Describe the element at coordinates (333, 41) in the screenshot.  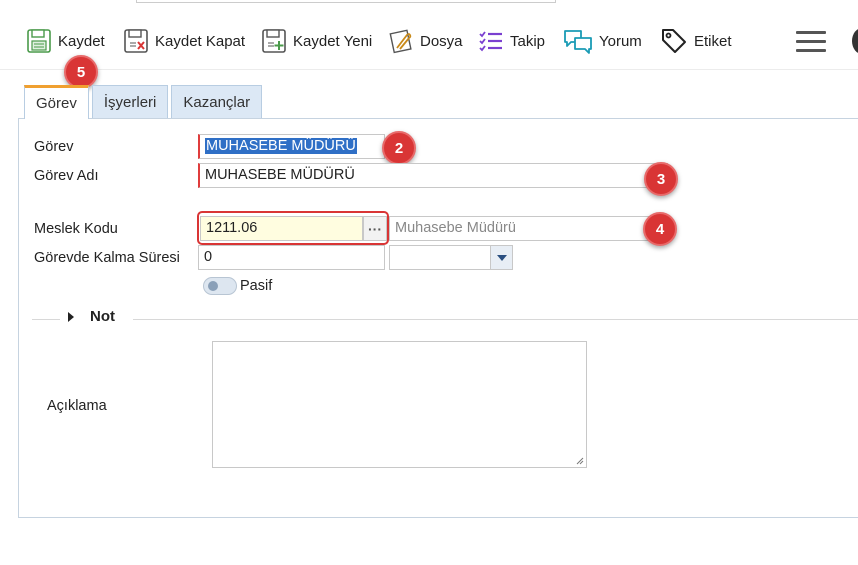
I see `save-new-label: Kaydet Yeni` at that location.